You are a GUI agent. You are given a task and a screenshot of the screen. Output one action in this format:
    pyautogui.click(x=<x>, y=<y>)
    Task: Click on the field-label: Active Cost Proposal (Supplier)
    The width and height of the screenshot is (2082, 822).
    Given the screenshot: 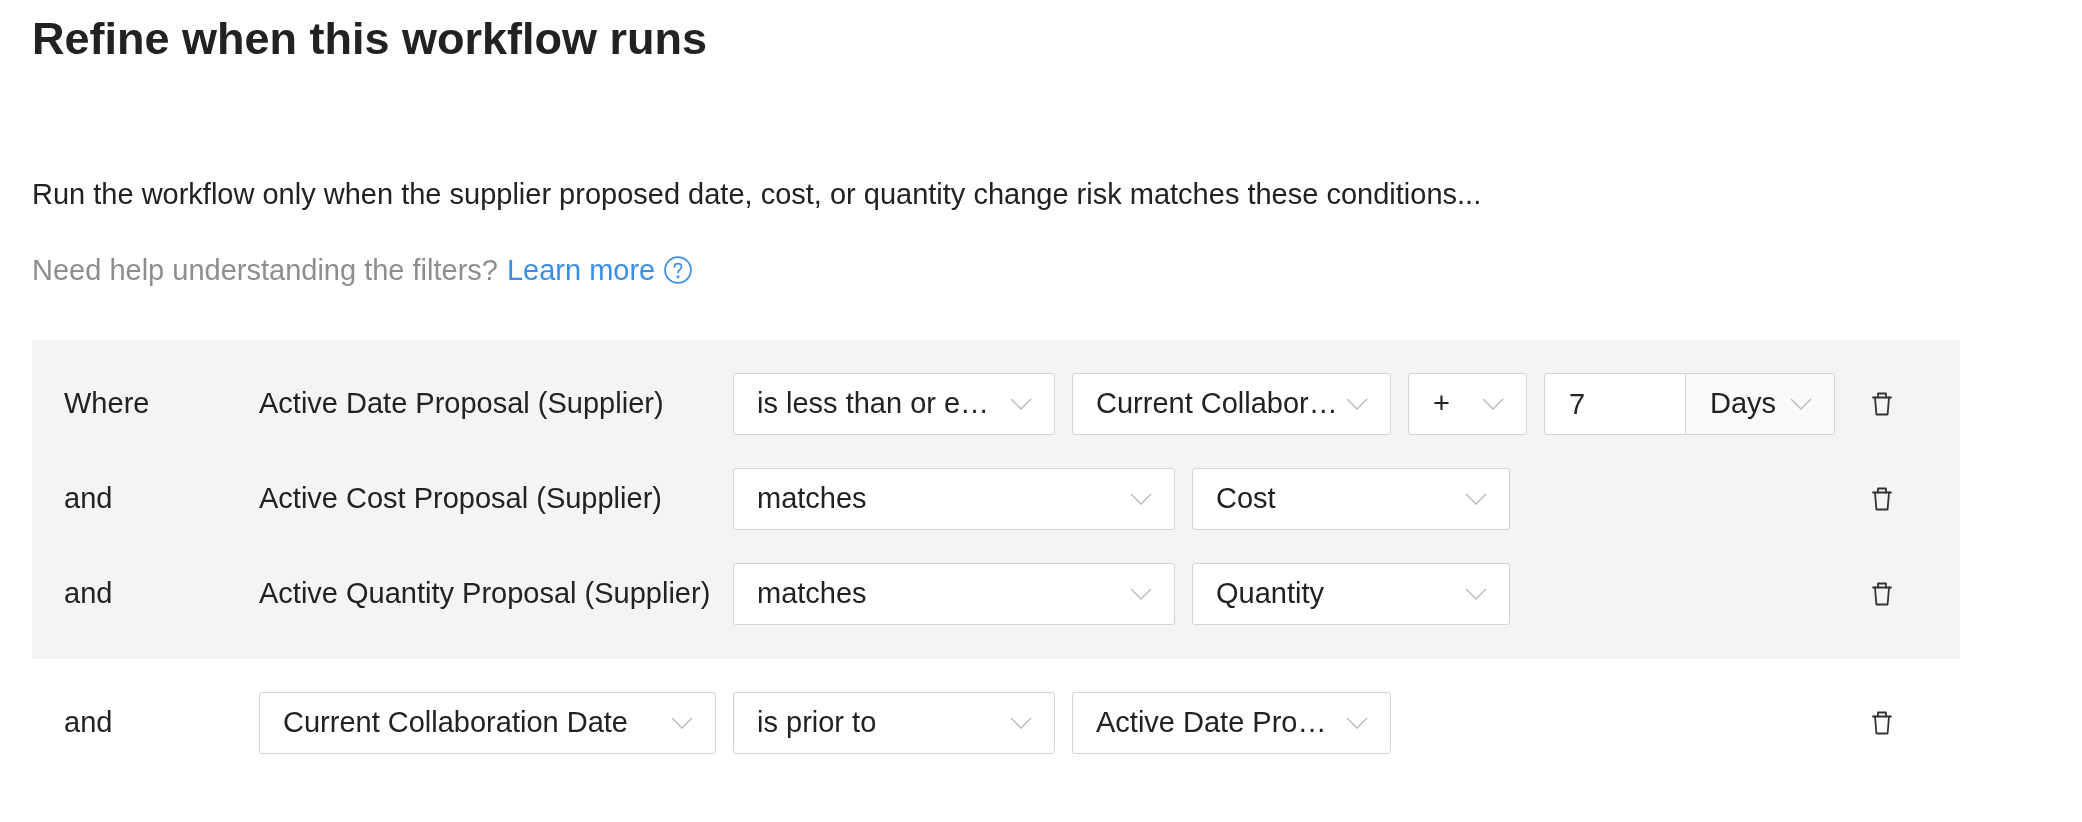 What is the action you would take?
    pyautogui.click(x=460, y=499)
    